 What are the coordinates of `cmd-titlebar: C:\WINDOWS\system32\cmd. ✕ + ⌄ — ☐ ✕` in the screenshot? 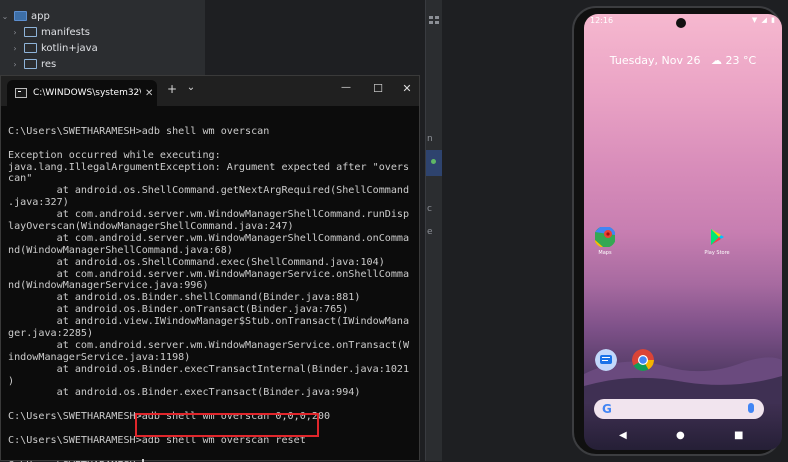 It's located at (210, 91).